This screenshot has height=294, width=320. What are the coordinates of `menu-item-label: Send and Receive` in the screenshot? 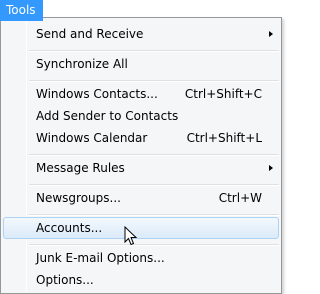 It's located at (90, 34).